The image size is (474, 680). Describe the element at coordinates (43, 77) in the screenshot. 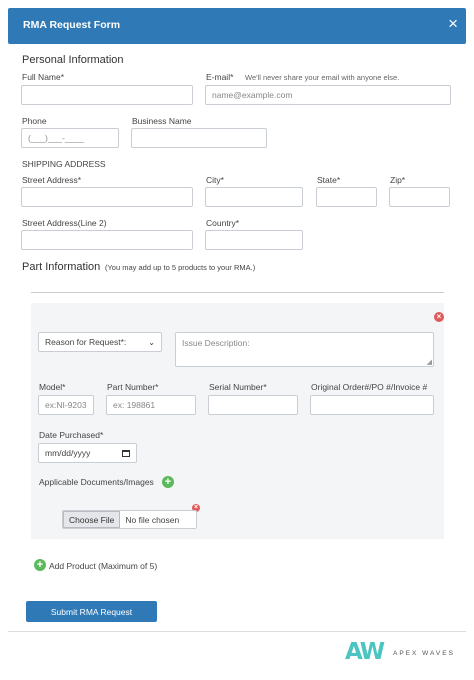

I see `full-name-label: Full Name*` at that location.